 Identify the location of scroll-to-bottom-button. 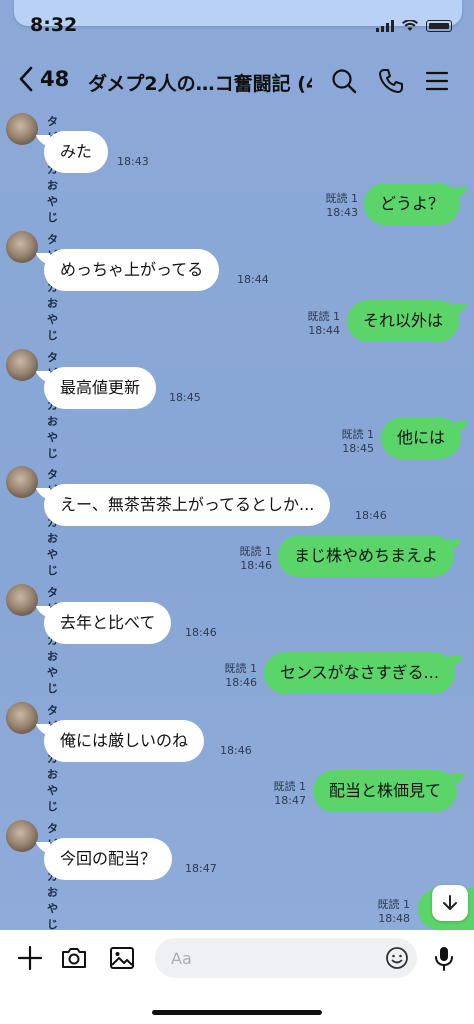
(450, 903).